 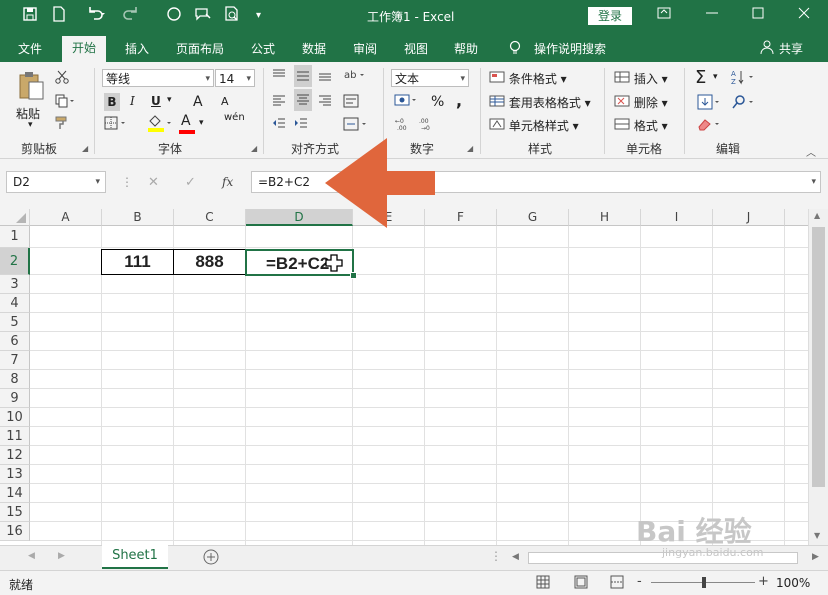 I want to click on autosum-icon: Σ, so click(x=700, y=77).